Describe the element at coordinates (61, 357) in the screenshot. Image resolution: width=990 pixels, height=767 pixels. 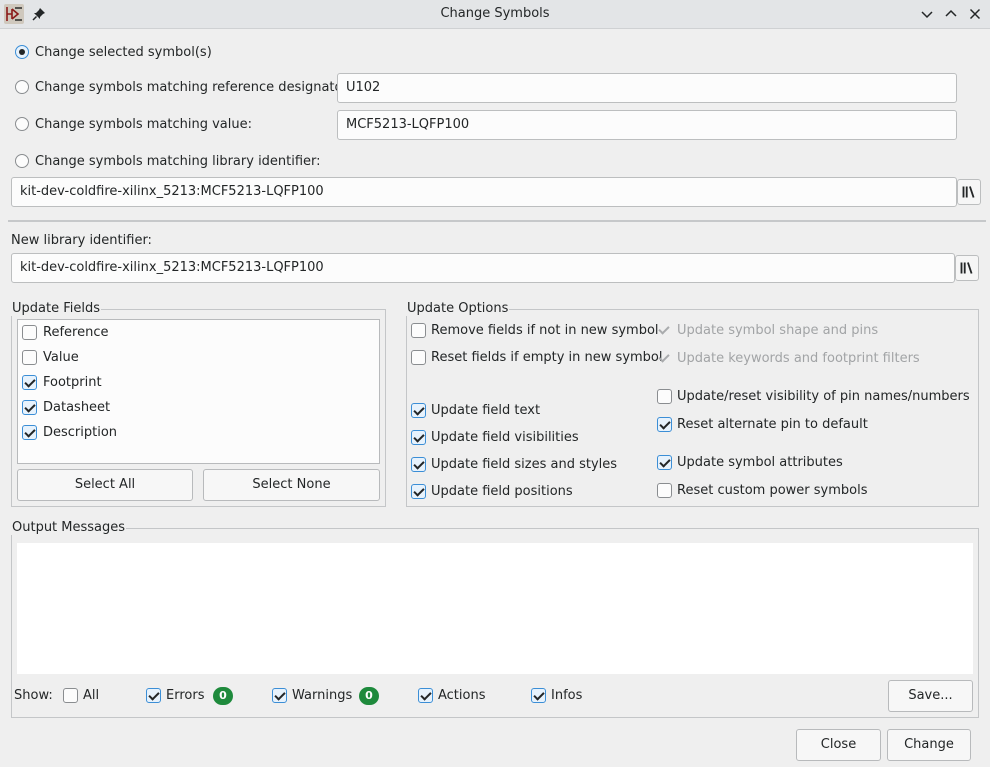
I see `field-value-label: Value` at that location.